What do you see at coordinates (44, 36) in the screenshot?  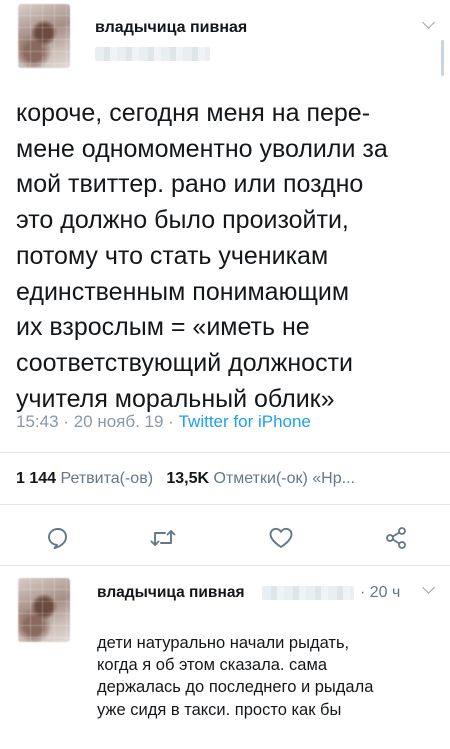 I see `author-avatar` at bounding box center [44, 36].